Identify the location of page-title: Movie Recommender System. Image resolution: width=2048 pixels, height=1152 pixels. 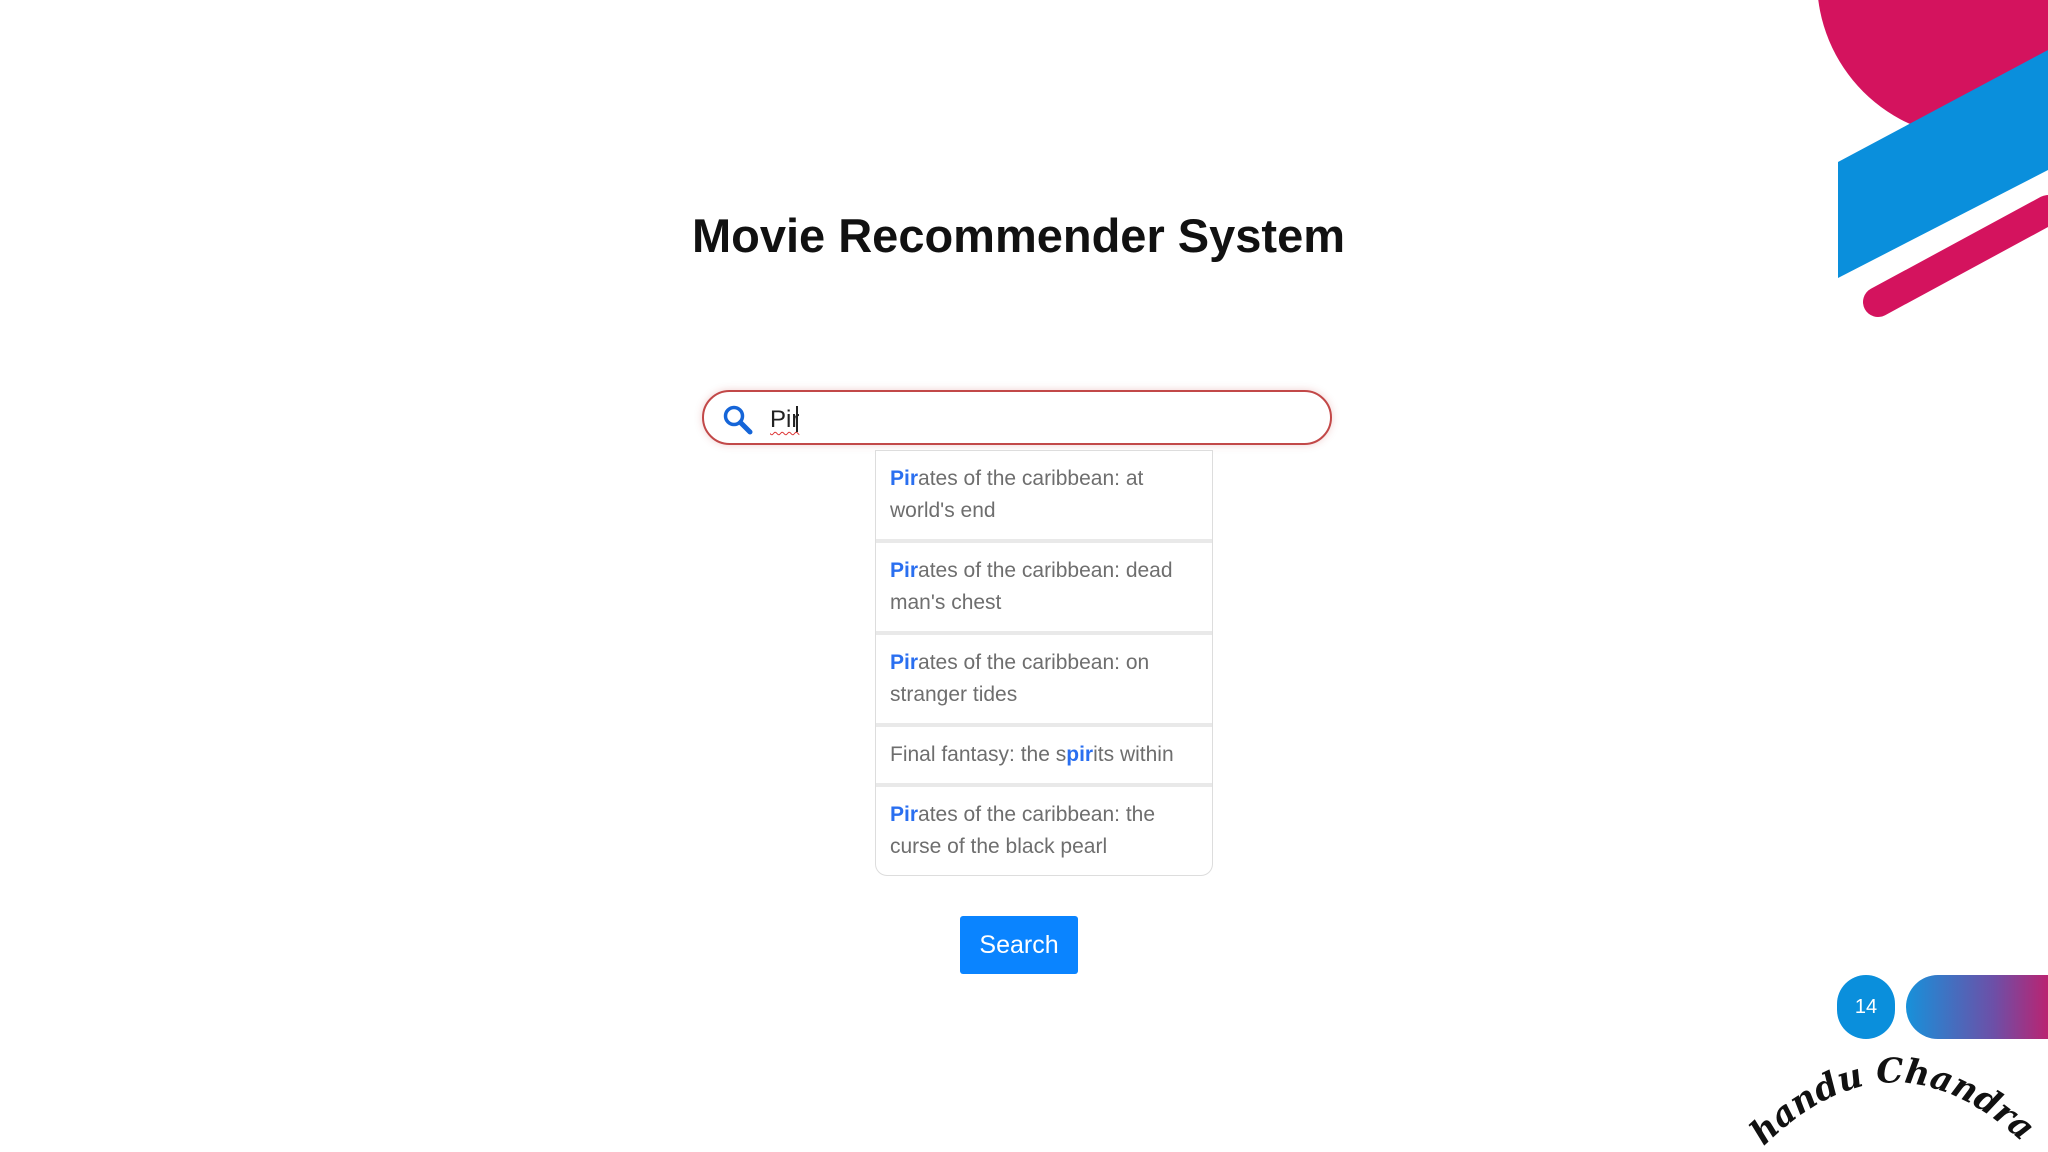
(1018, 235).